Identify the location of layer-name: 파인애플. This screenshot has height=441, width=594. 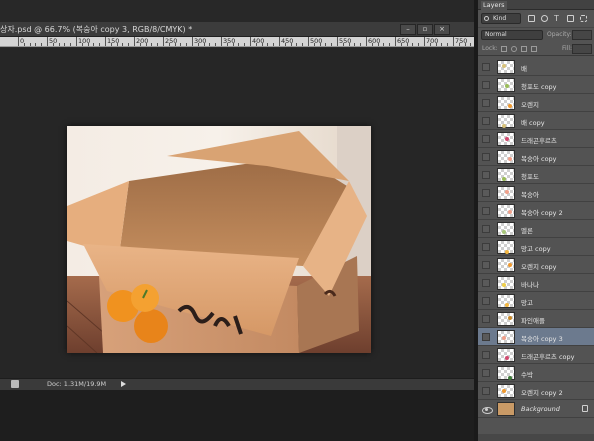
(533, 320).